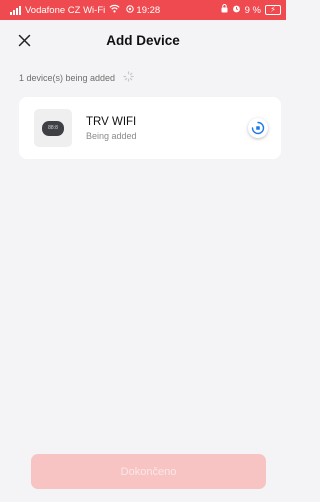  What do you see at coordinates (128, 77) in the screenshot?
I see `loading-spinner-icon` at bounding box center [128, 77].